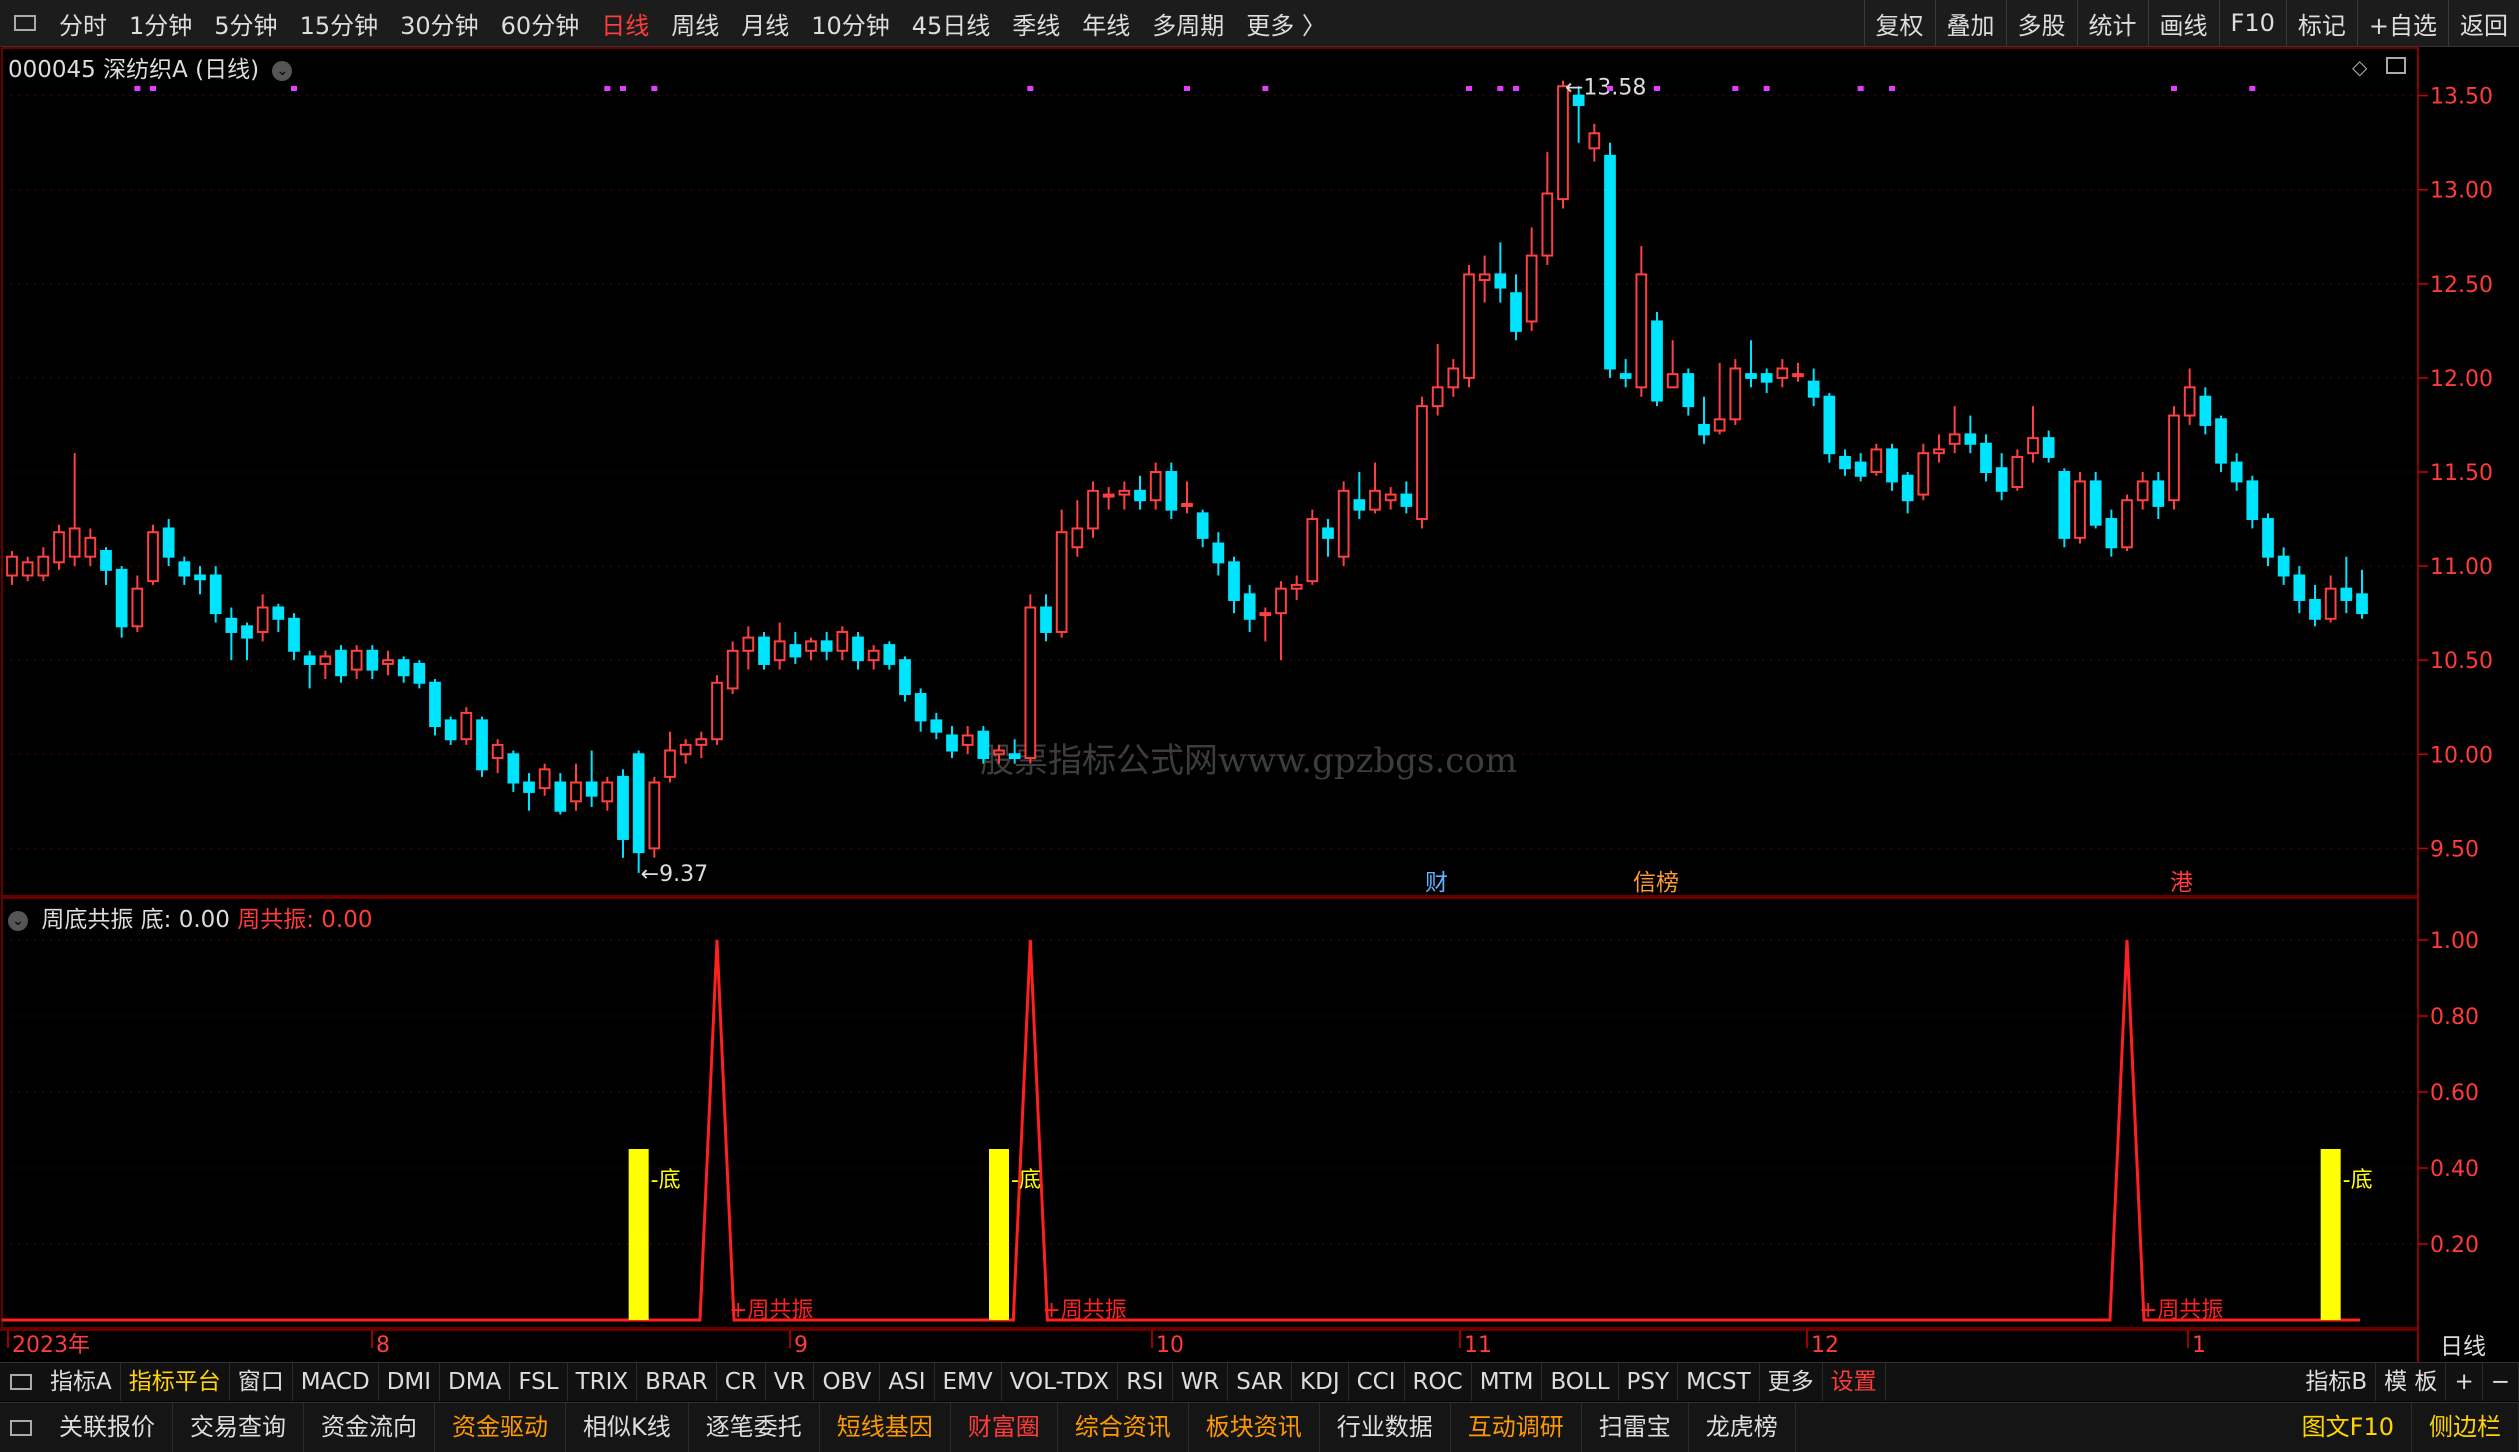 Image resolution: width=2519 pixels, height=1452 pixels. What do you see at coordinates (1145, 1382) in the screenshot?
I see `indicator-tab-15: RSI` at bounding box center [1145, 1382].